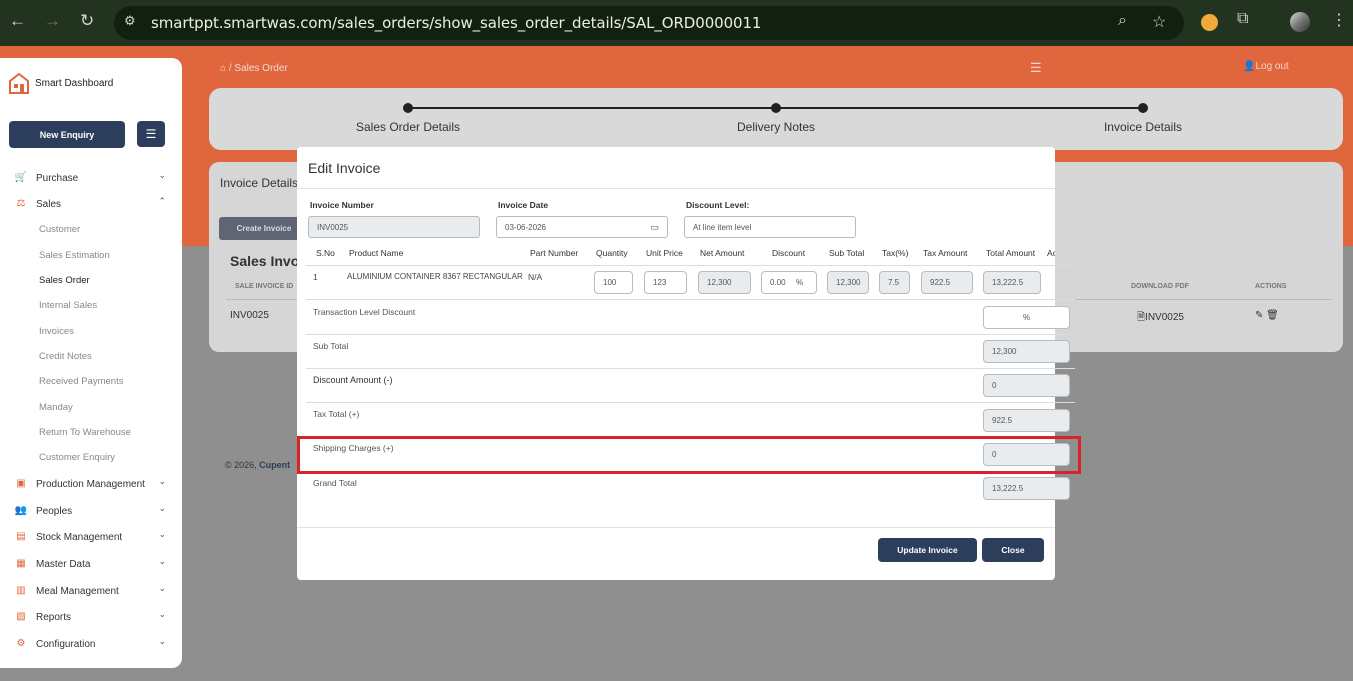 This screenshot has width=1353, height=681. I want to click on sidebar-item-reports: ▧ Reports ⌄, so click(92, 617).